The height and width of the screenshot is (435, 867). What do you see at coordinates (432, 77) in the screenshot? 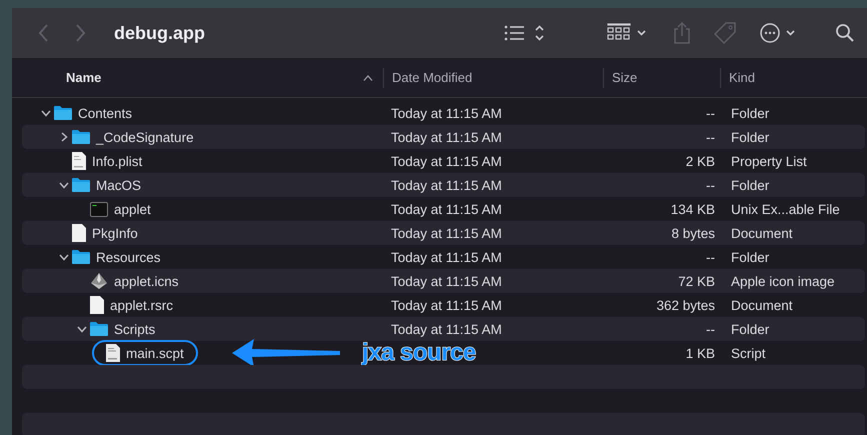
I see `column-header: Date Modified` at bounding box center [432, 77].